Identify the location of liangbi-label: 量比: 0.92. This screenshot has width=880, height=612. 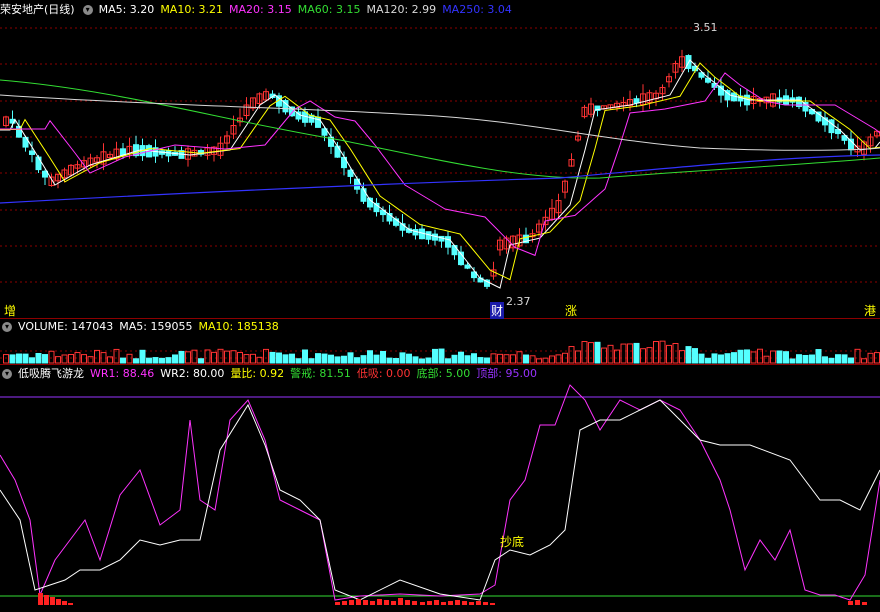
(257, 373).